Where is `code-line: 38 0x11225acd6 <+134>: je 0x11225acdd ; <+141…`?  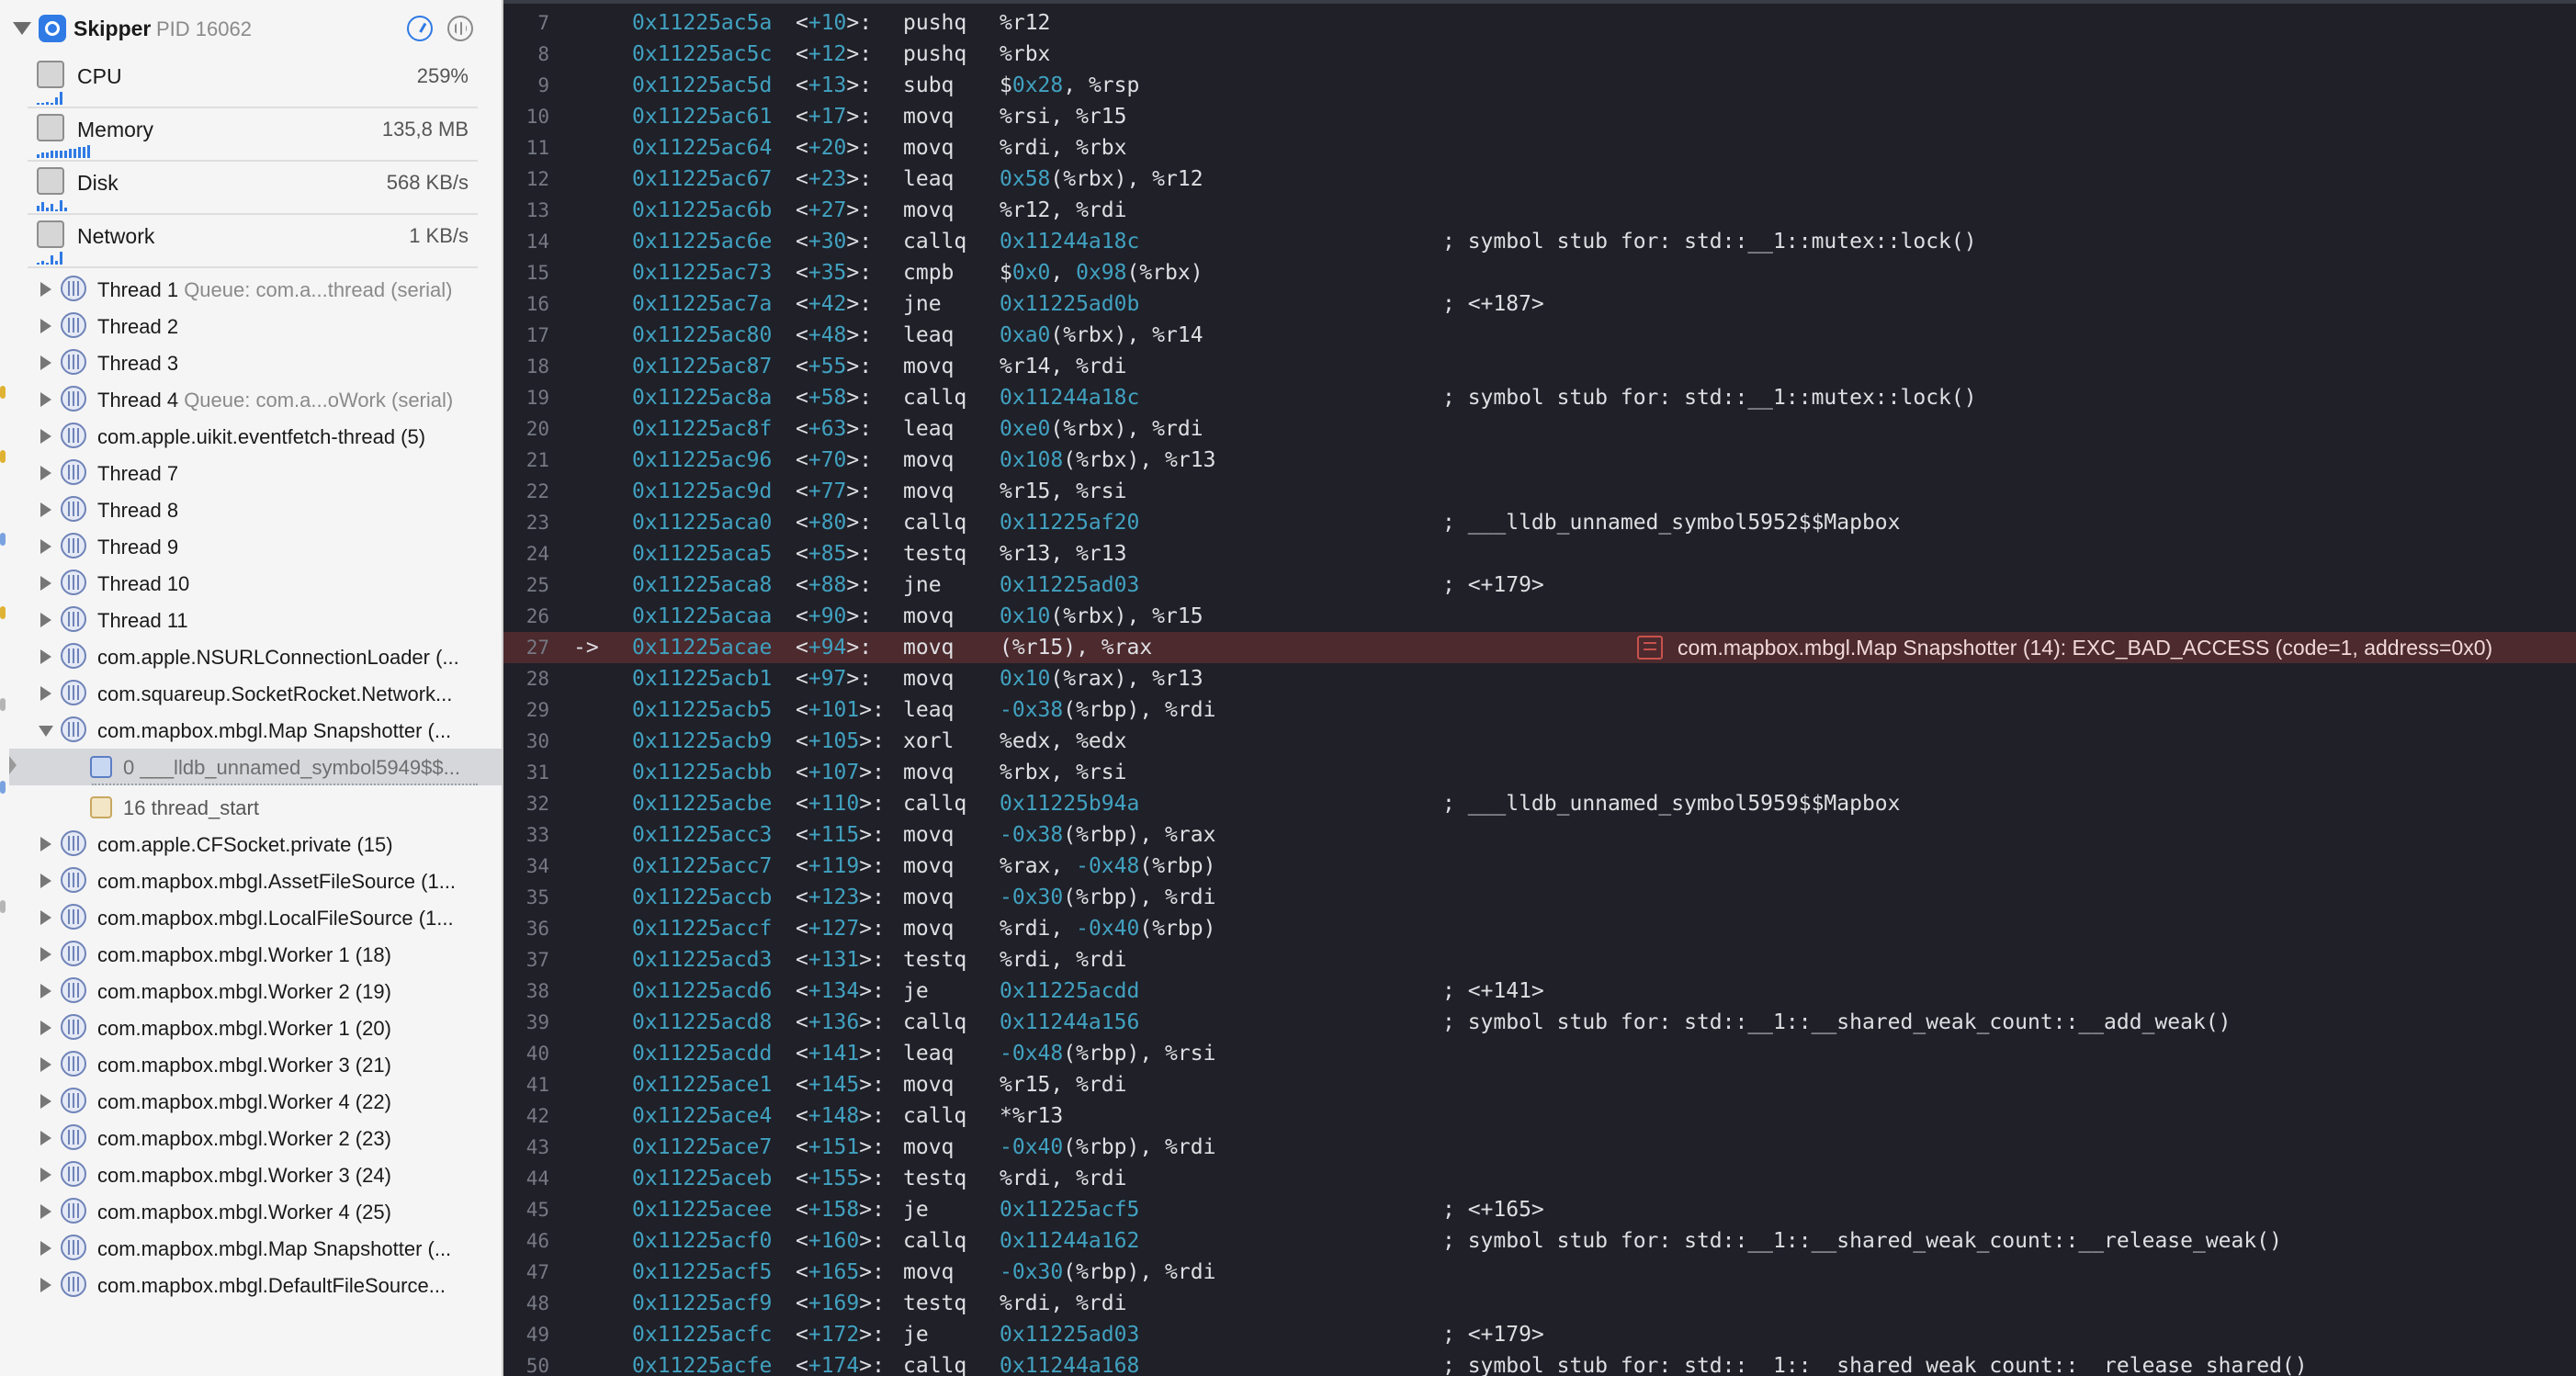 code-line: 38 0x11225acd6 <+134>: je 0x11225acdd ; <+141… is located at coordinates (1539, 992).